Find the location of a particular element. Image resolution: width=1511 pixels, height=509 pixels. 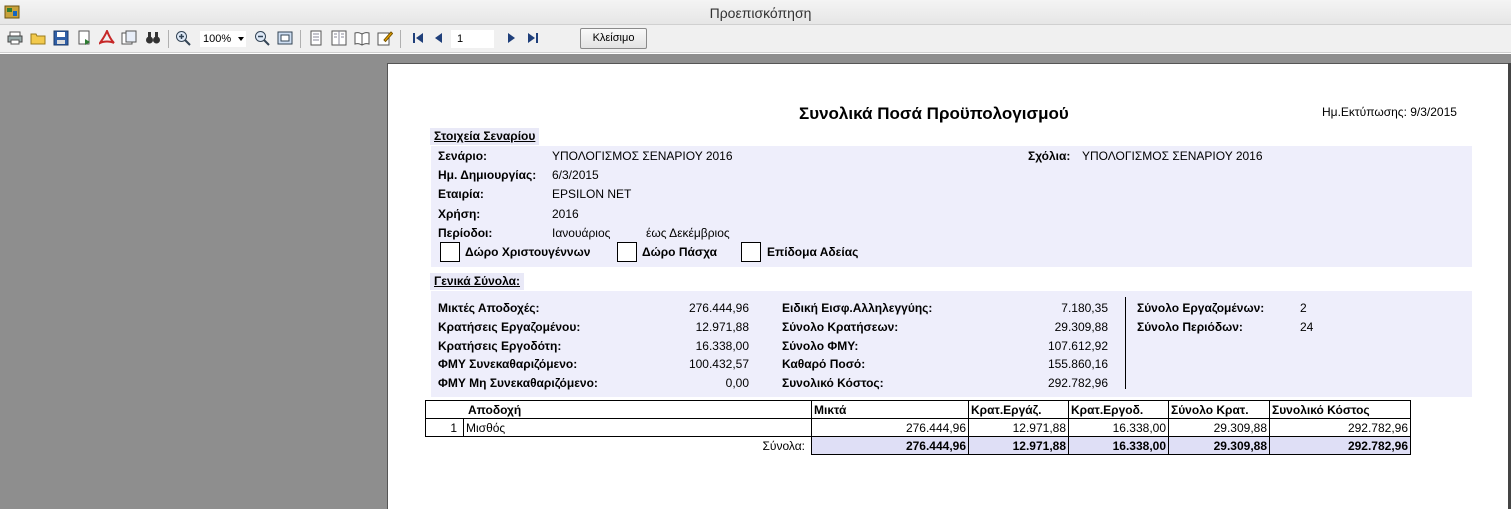

export-icon is located at coordinates (85, 38).